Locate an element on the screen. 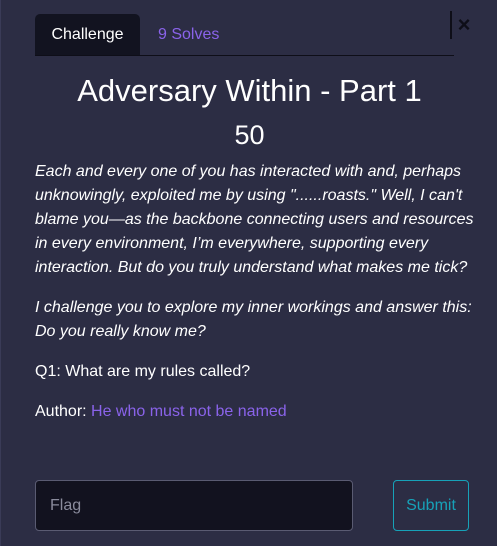 This screenshot has height=546, width=497. author-line: Author: He who must not be named is located at coordinates (255, 412).